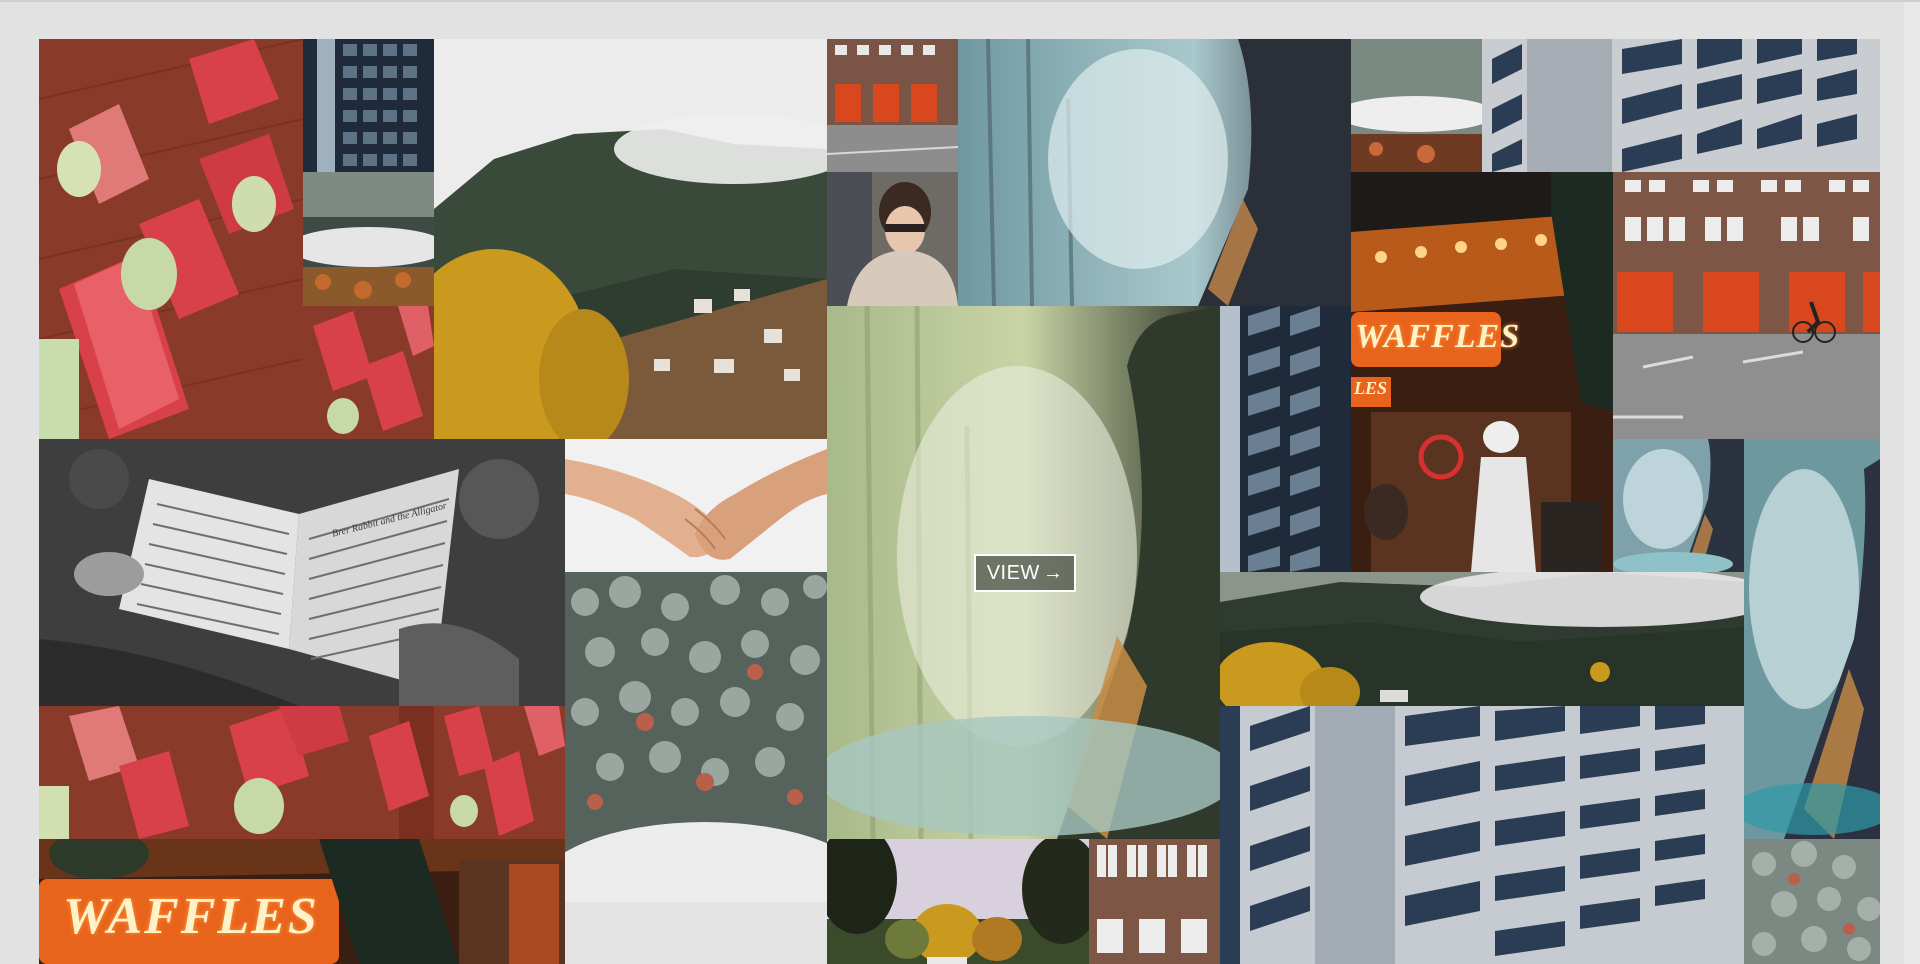  Describe the element at coordinates (630, 239) in the screenshot. I see `photo-mountain-village` at that location.